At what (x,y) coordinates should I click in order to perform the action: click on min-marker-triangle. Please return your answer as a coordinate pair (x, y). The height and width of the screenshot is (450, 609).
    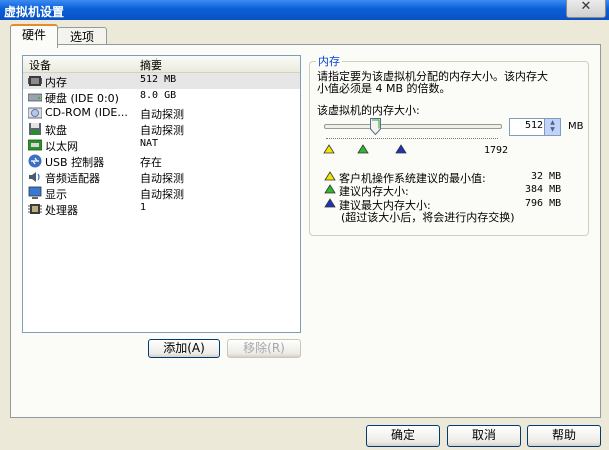
    Looking at the image, I should click on (329, 149).